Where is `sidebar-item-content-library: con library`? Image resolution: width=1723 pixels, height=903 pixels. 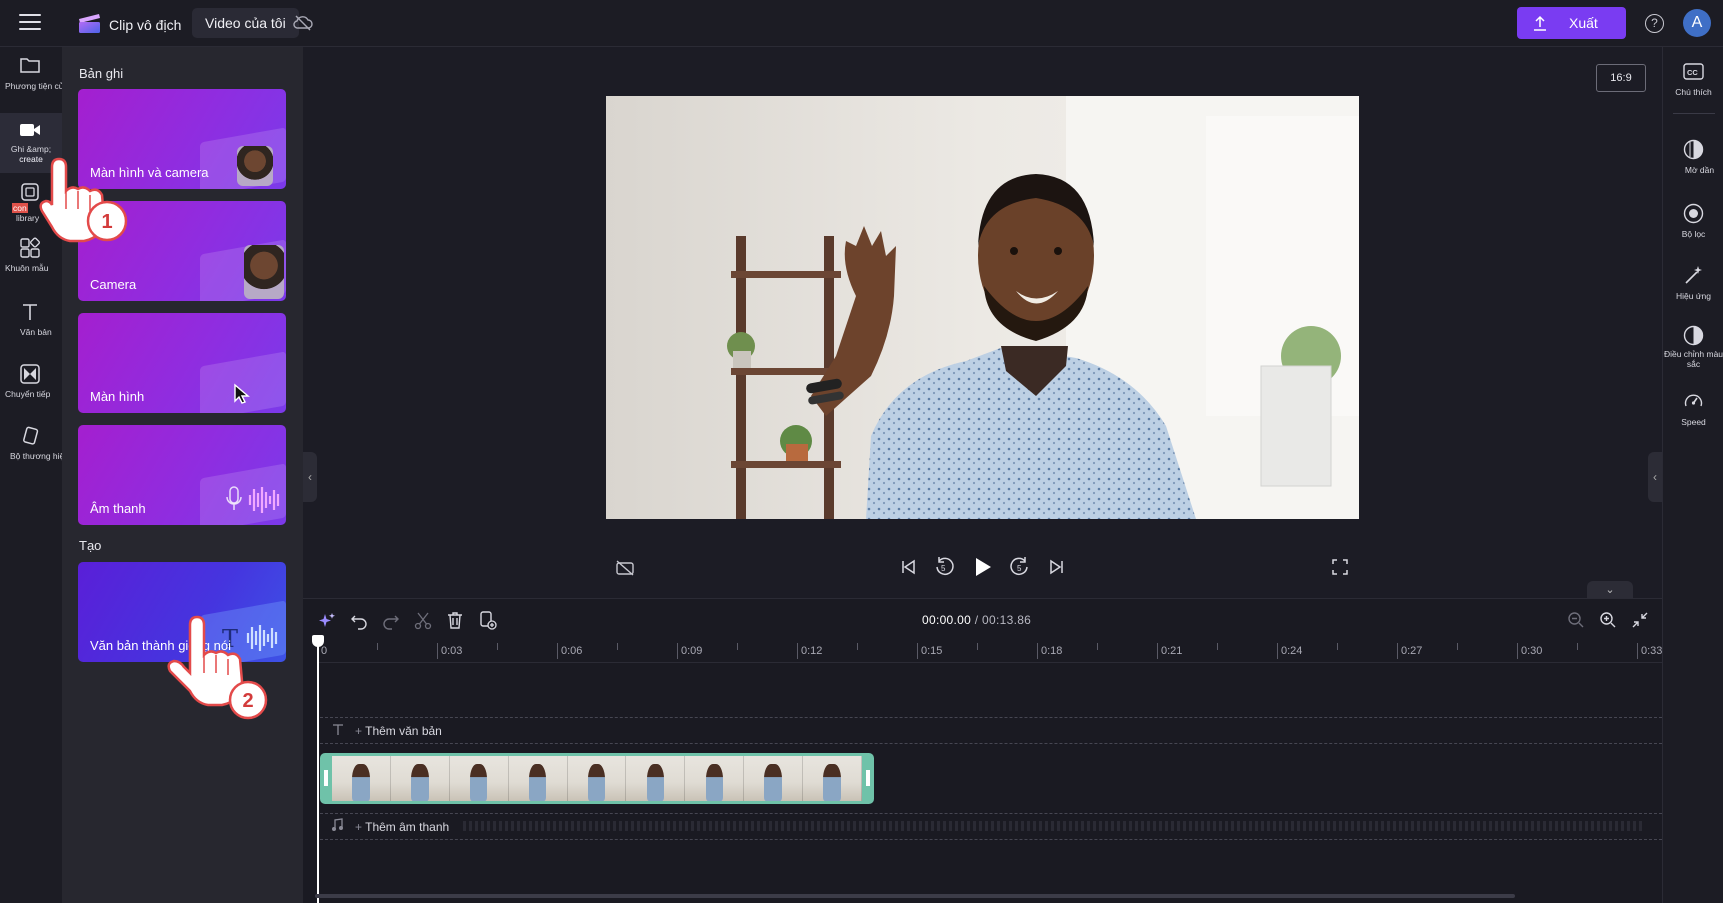 sidebar-item-content-library: con library is located at coordinates (31, 203).